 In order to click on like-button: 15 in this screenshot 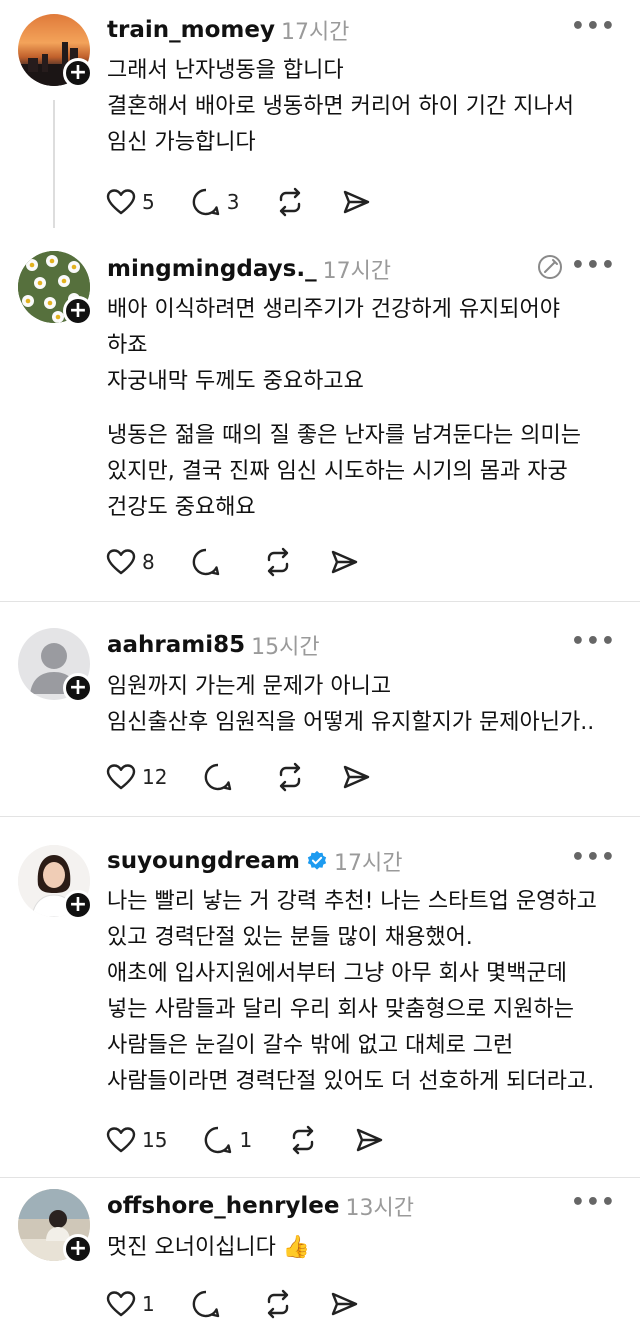, I will do `click(136, 1140)`.